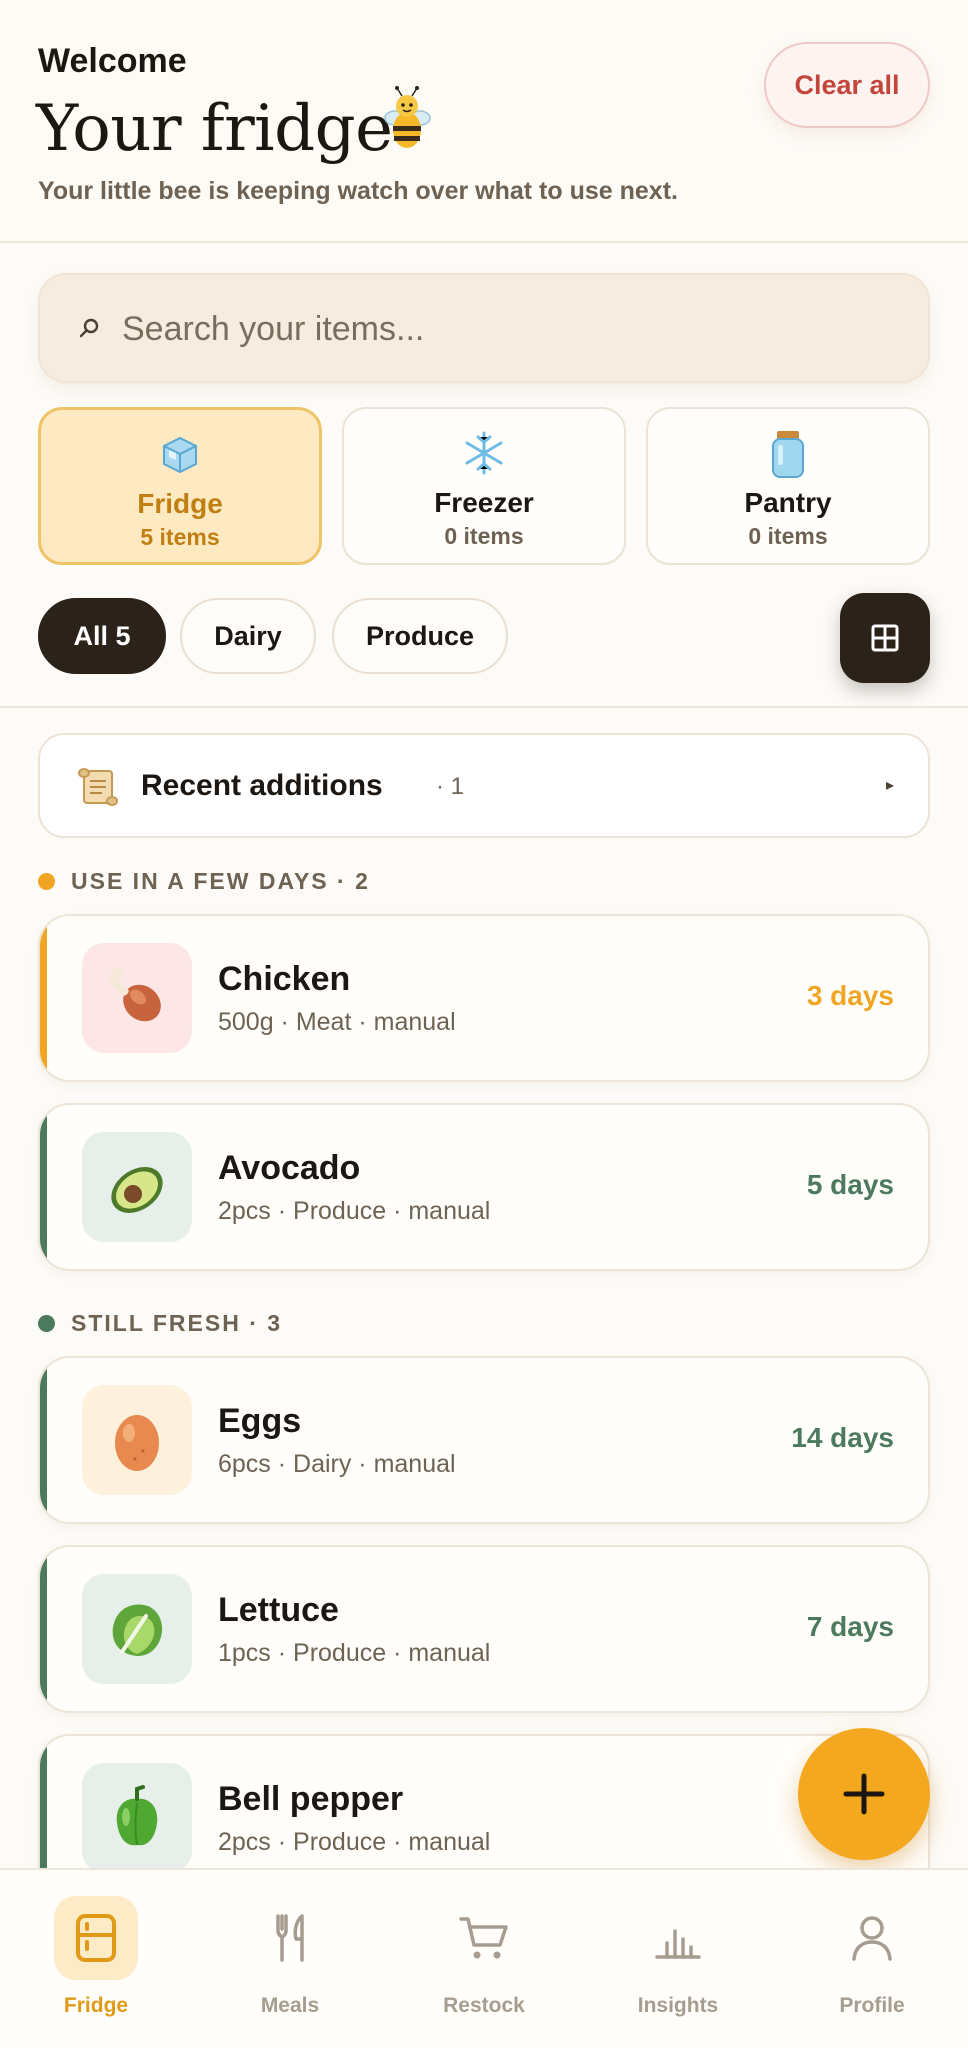 Image resolution: width=968 pixels, height=2048 pixels. I want to click on page-title: Your fridge, so click(214, 129).